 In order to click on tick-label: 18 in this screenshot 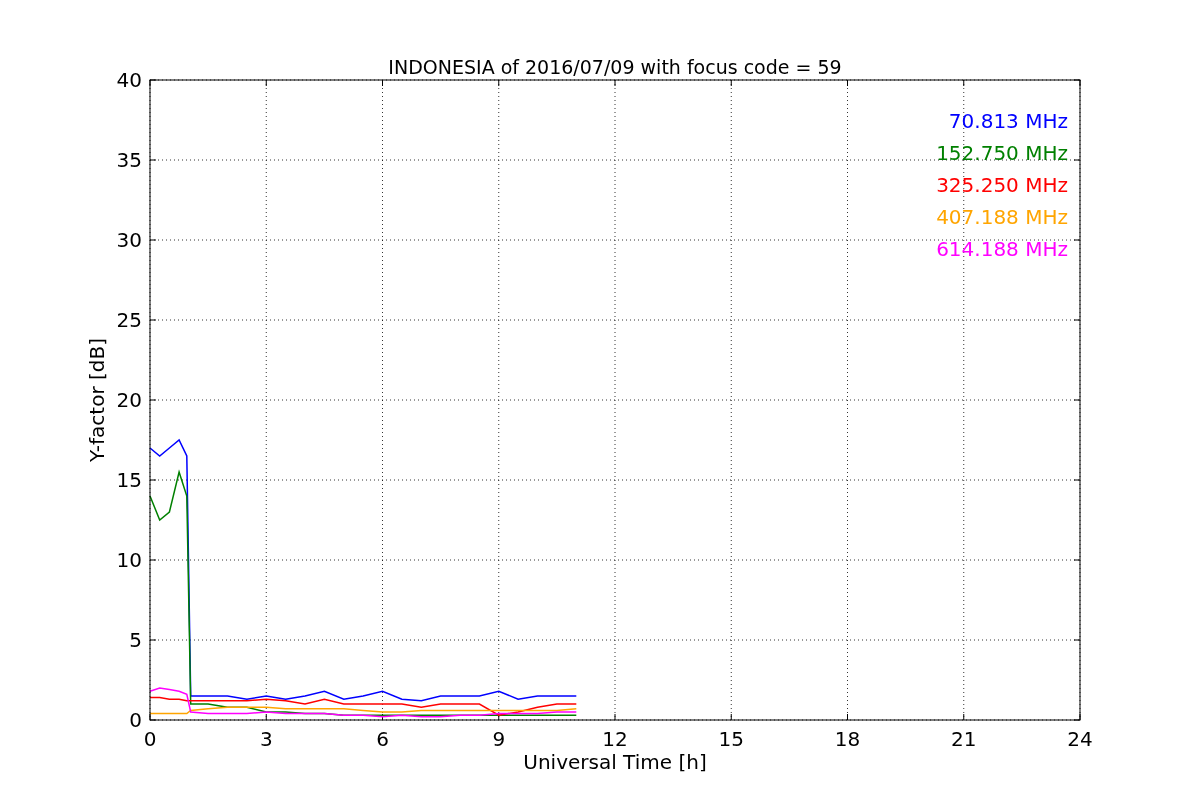, I will do `click(847, 739)`.